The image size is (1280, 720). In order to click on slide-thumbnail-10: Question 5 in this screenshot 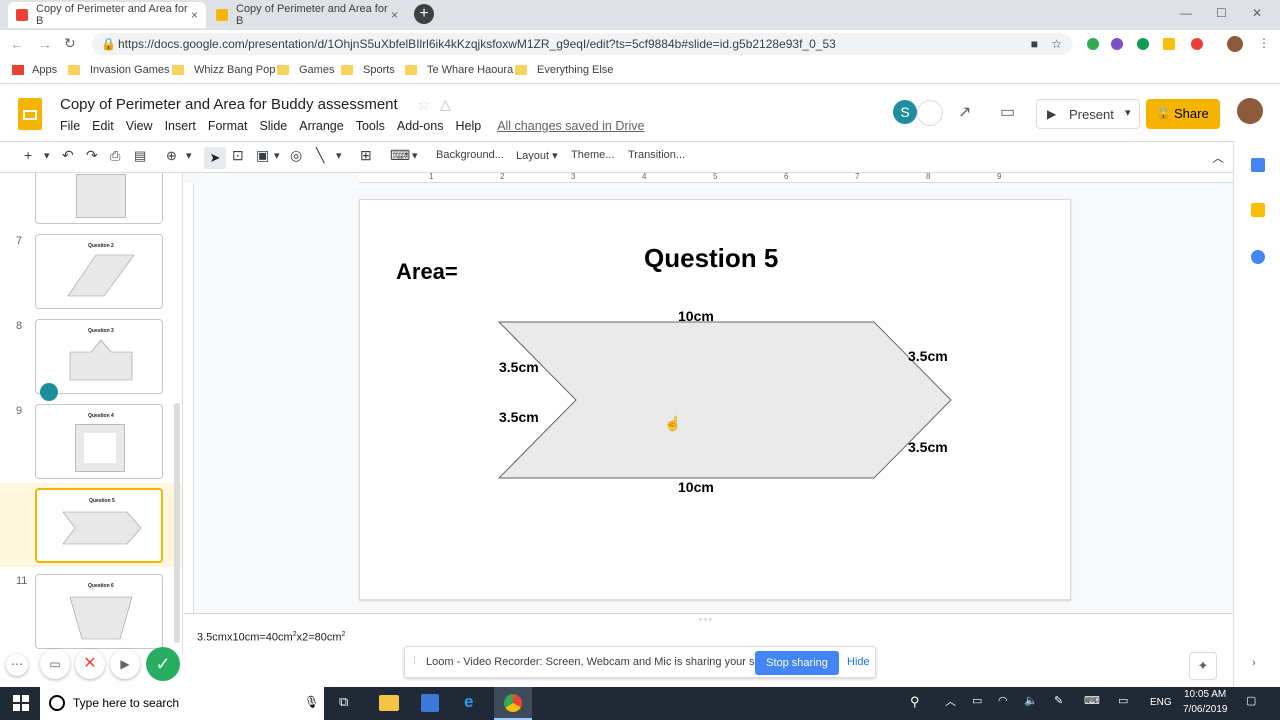, I will do `click(99, 525)`.